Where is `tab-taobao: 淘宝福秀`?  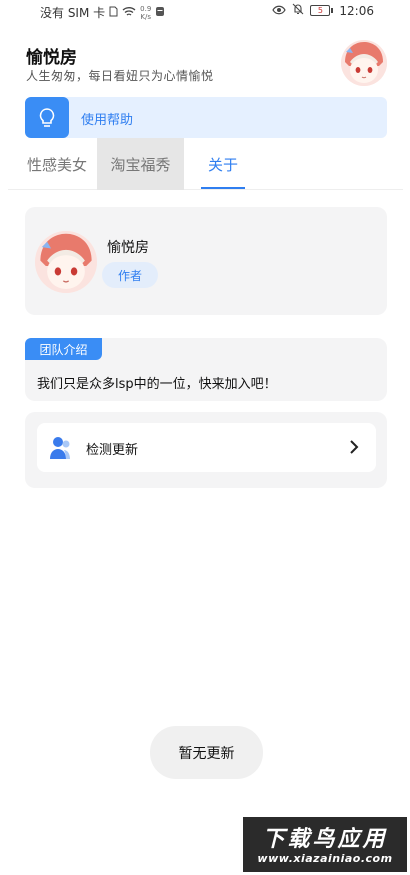
tab-taobao: 淘宝福秀 is located at coordinates (140, 164).